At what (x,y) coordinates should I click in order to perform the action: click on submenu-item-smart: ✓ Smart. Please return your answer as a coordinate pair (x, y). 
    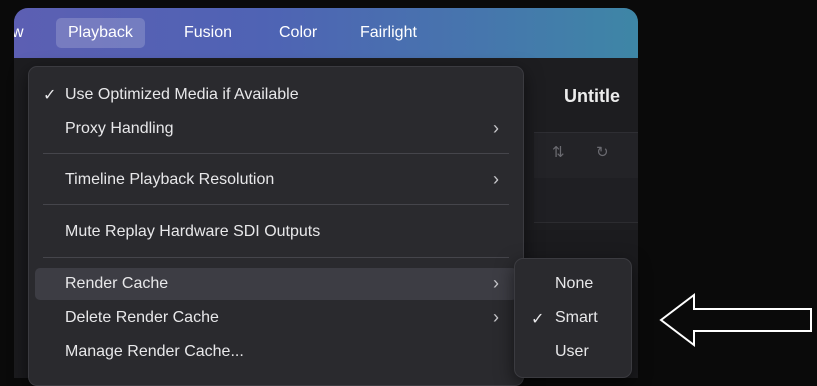
    Looking at the image, I should click on (573, 318).